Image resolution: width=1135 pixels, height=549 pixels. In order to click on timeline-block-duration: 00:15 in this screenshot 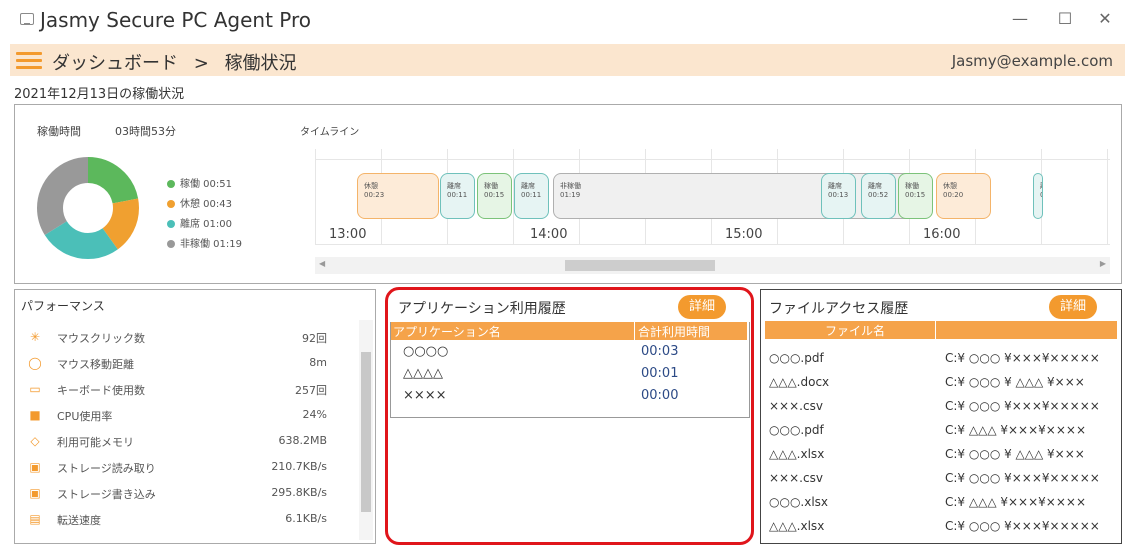, I will do `click(915, 195)`.